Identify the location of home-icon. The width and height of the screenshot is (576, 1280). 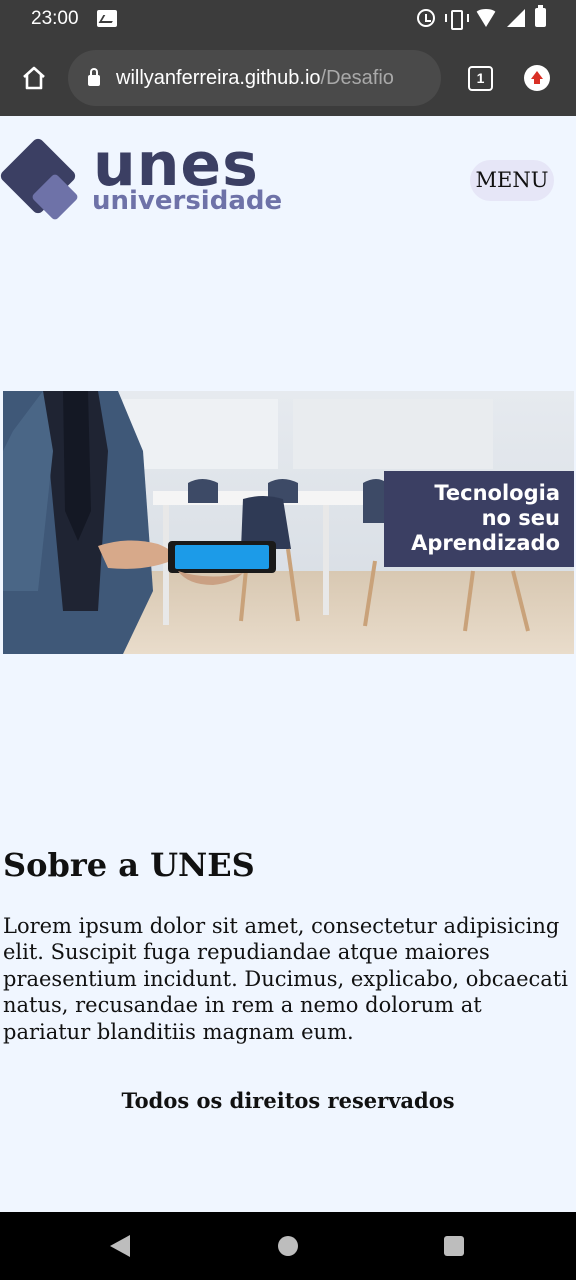
(34, 78).